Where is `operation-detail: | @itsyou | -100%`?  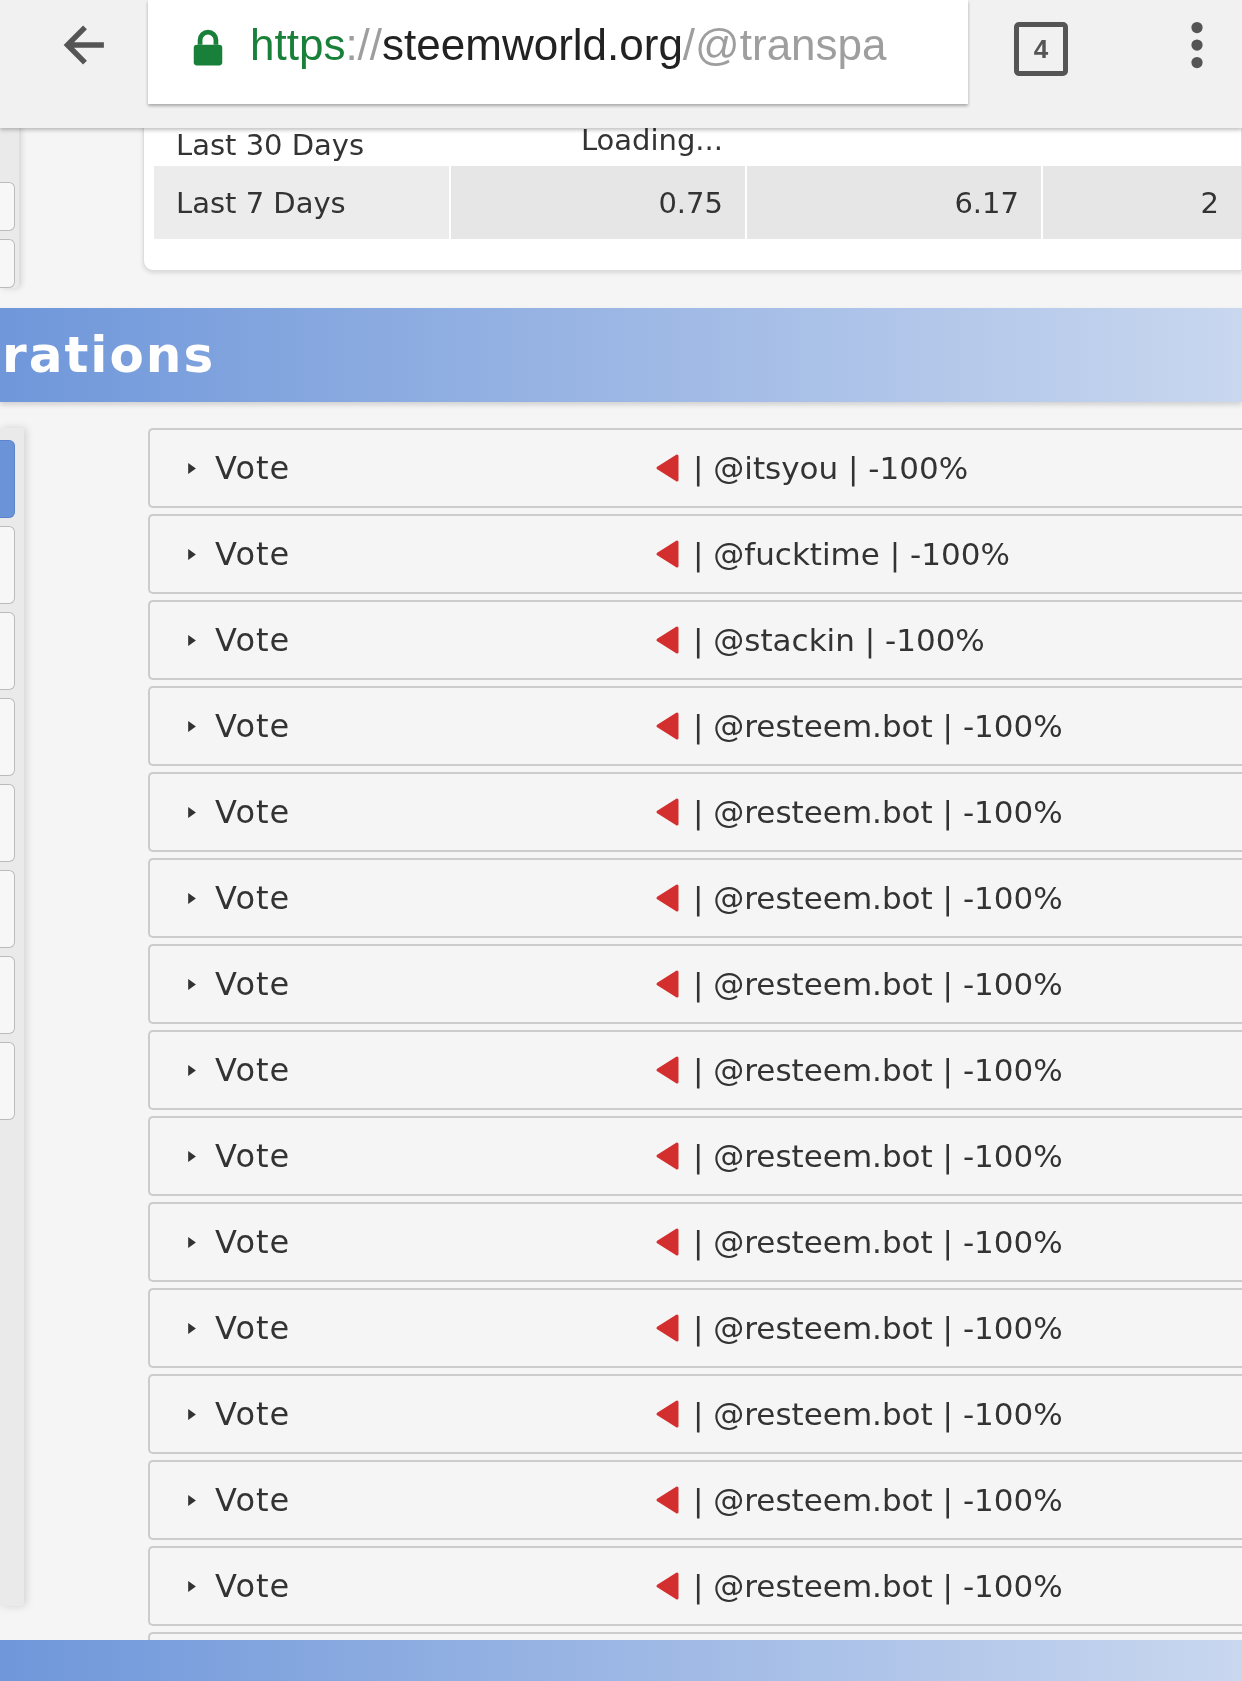 operation-detail: | @itsyou | -100% is located at coordinates (831, 468).